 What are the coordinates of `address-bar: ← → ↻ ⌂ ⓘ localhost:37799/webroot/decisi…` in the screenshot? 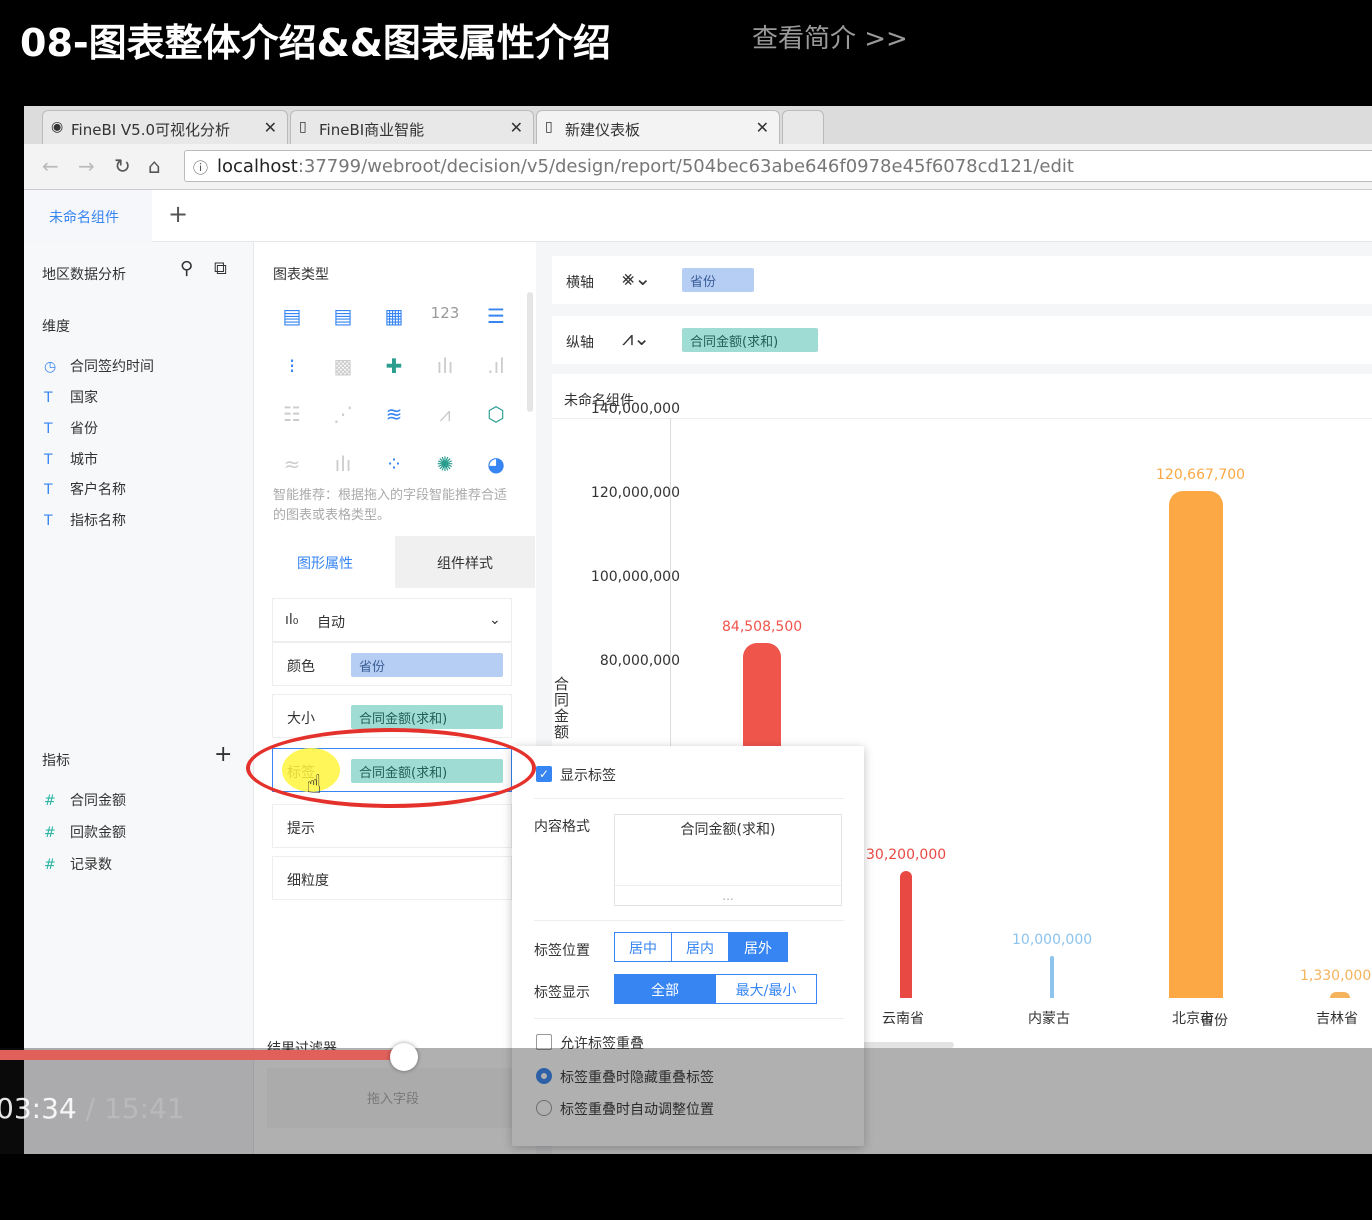 It's located at (698, 167).